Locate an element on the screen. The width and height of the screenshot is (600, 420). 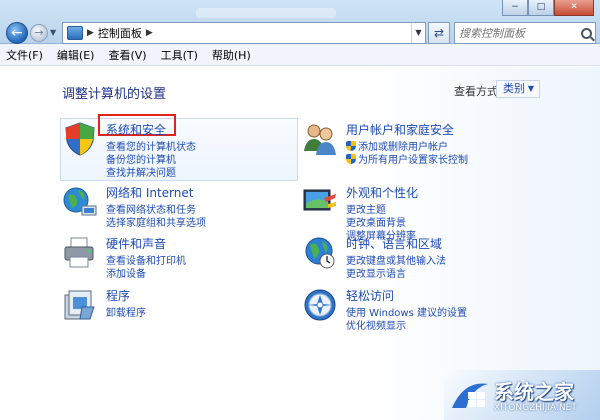
menu-help: 帮助(H) is located at coordinates (231, 55).